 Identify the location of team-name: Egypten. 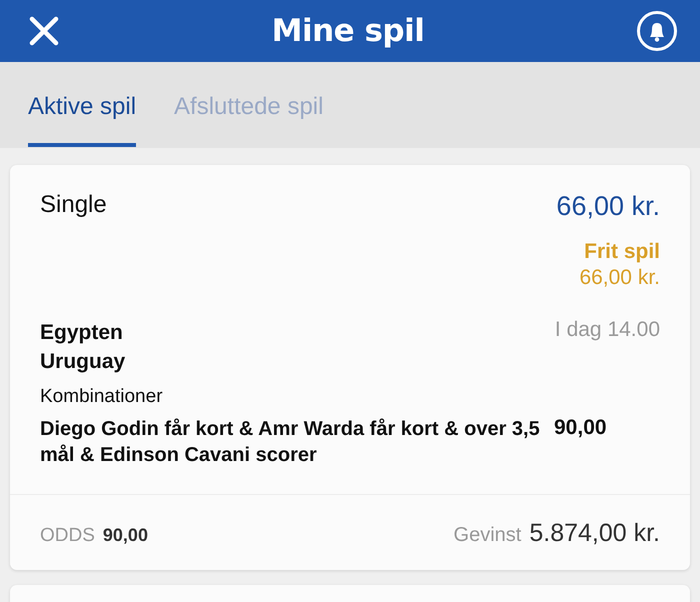
(81, 333).